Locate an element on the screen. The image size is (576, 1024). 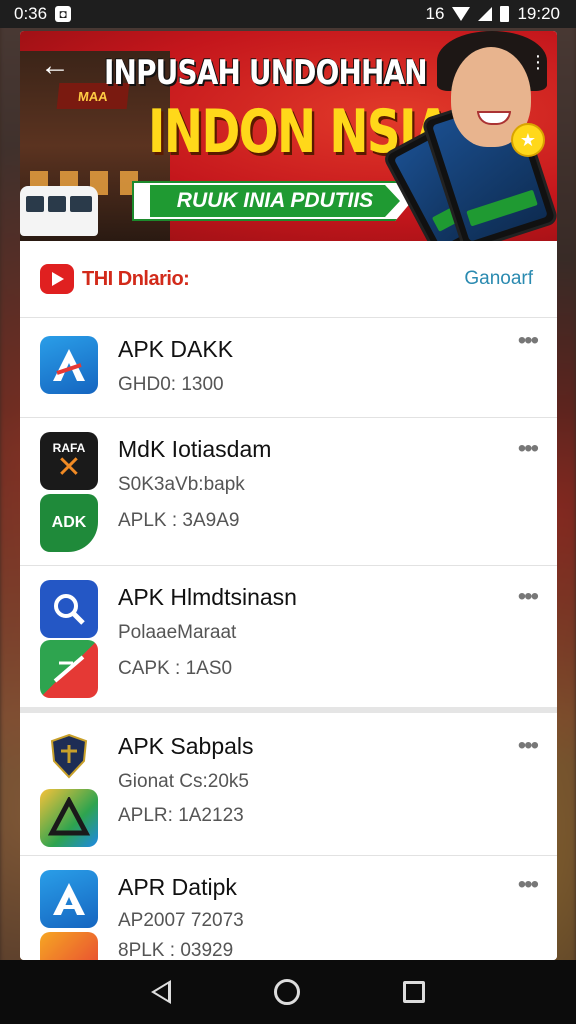
banner-title: INPUSAH UNDOHHAN is located at coordinates (266, 73).